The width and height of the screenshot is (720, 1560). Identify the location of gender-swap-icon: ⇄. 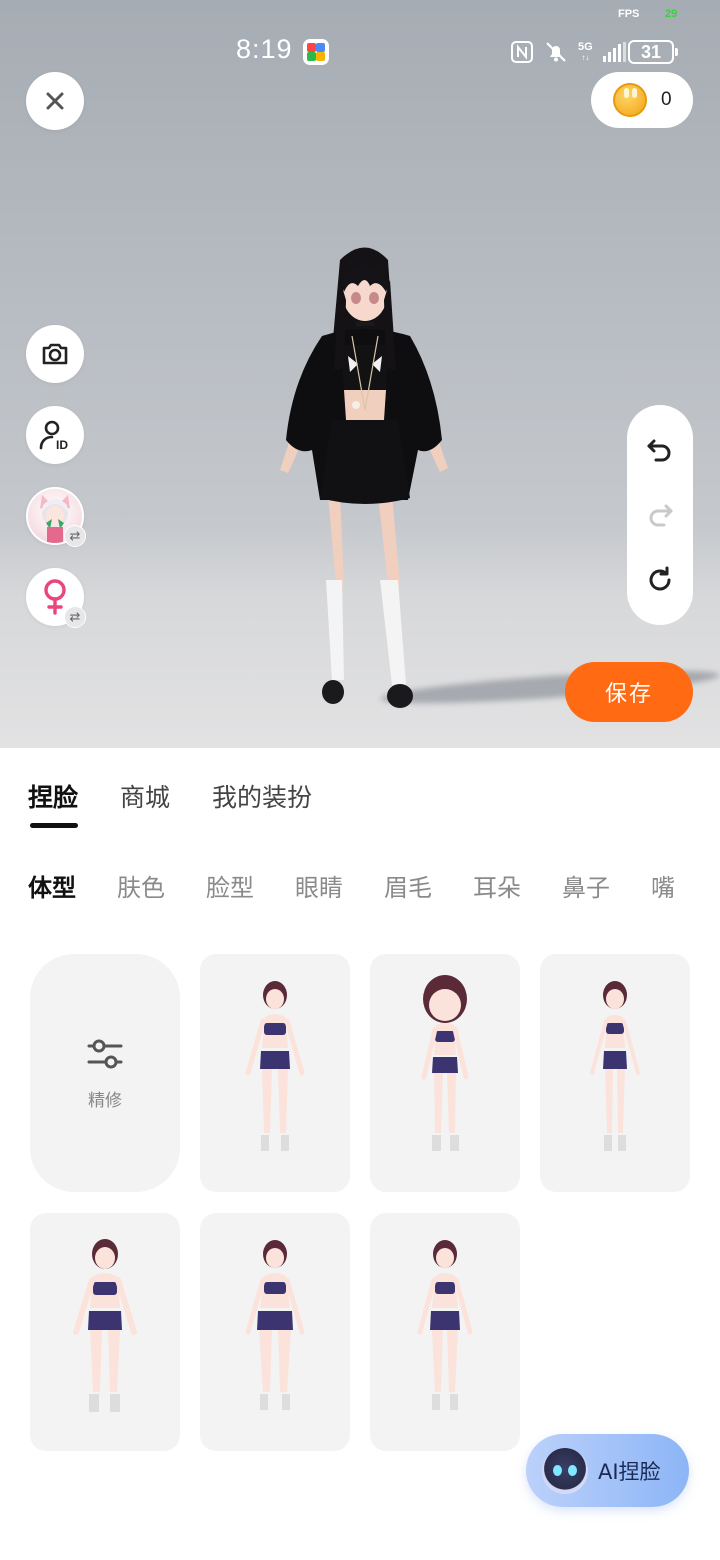
(75, 617).